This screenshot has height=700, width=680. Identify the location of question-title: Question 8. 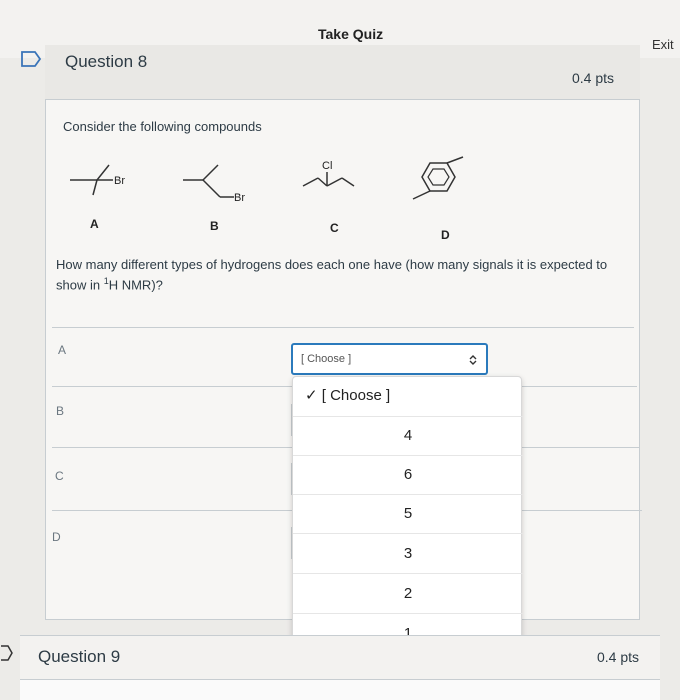
(106, 61).